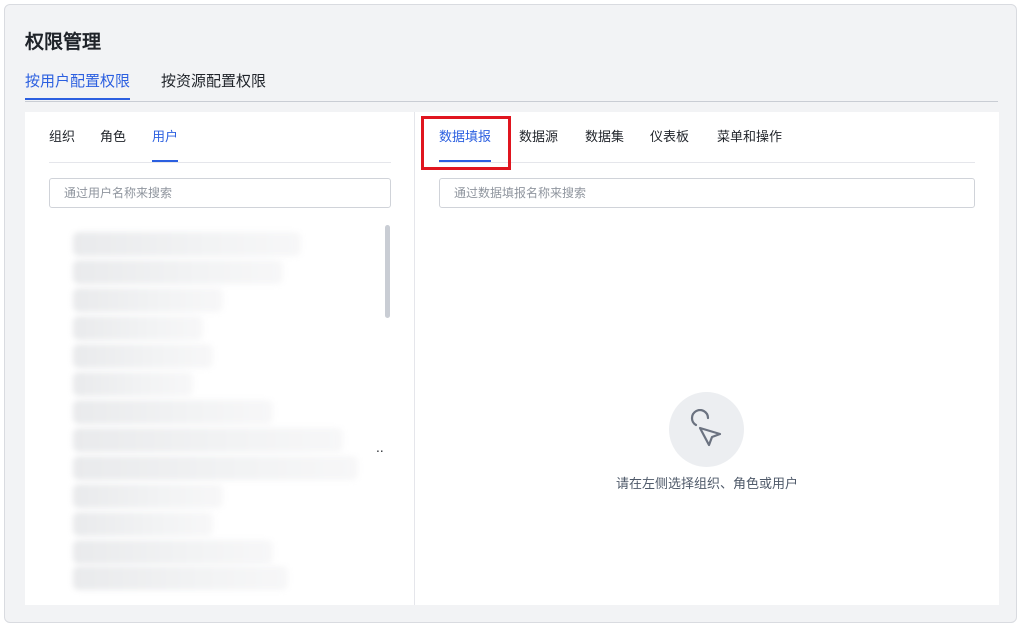  I want to click on tab-organization: 组织, so click(62, 138).